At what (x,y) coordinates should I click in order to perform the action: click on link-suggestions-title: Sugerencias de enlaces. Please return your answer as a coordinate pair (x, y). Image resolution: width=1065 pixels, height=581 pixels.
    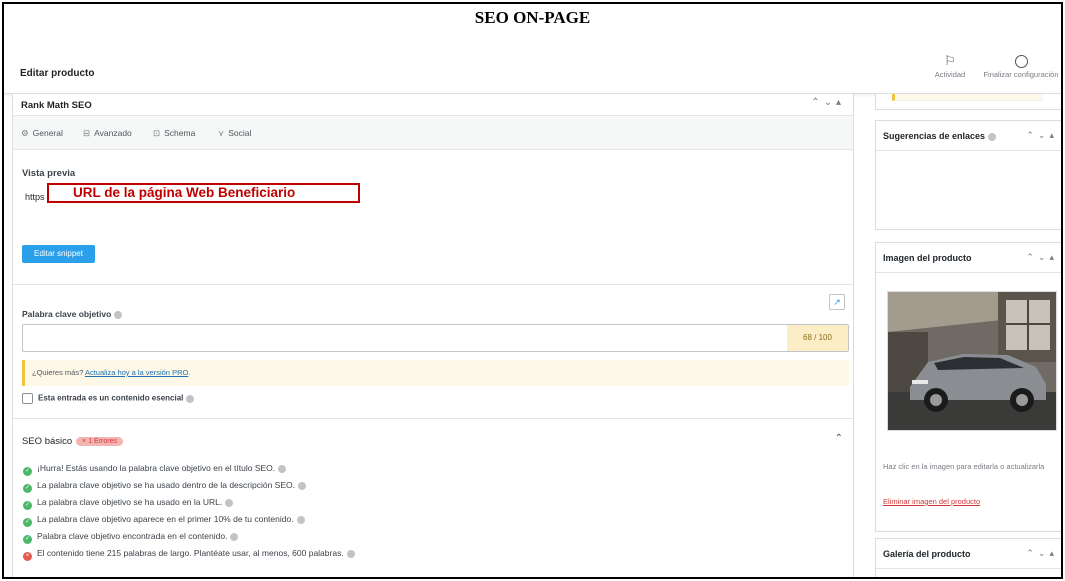
    Looking at the image, I should click on (940, 136).